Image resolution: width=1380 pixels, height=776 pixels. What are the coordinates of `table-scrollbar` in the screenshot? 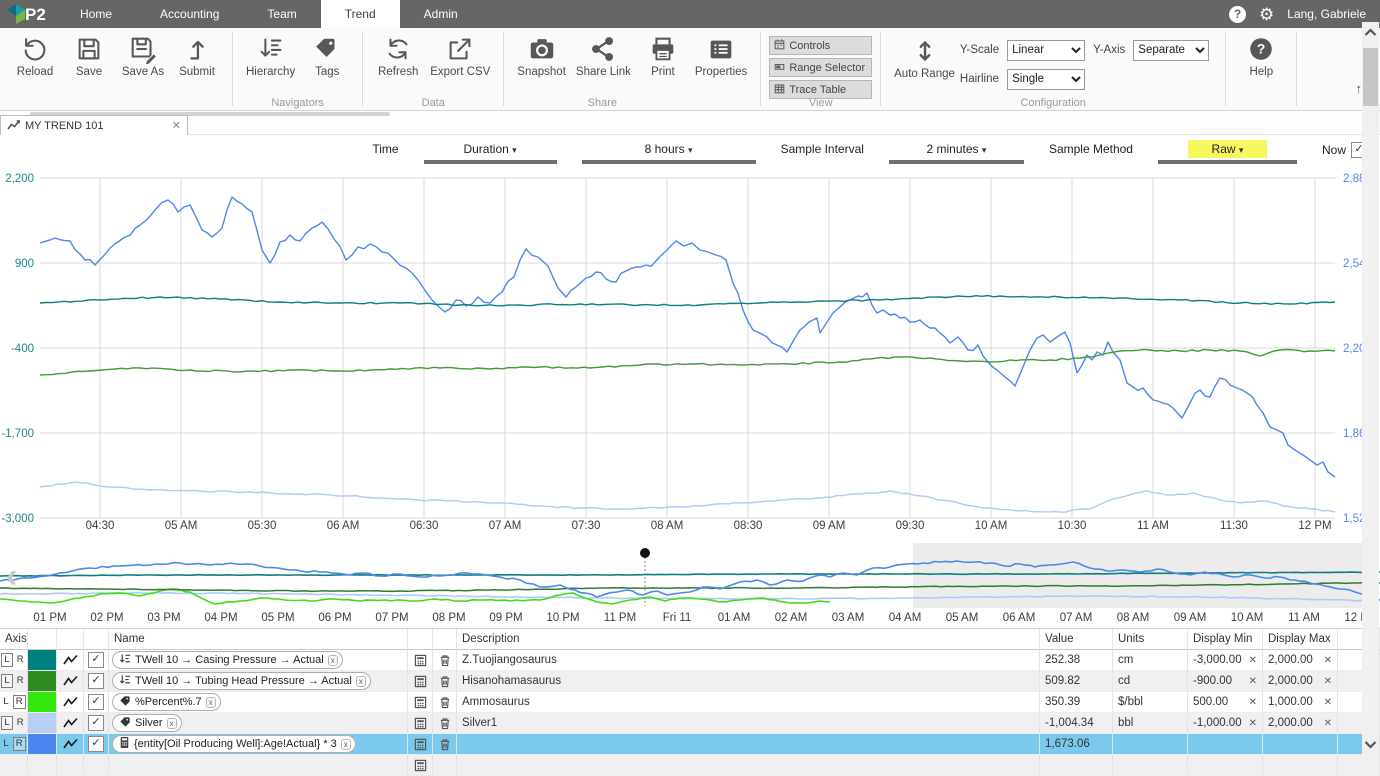 It's located at (1370, 397).